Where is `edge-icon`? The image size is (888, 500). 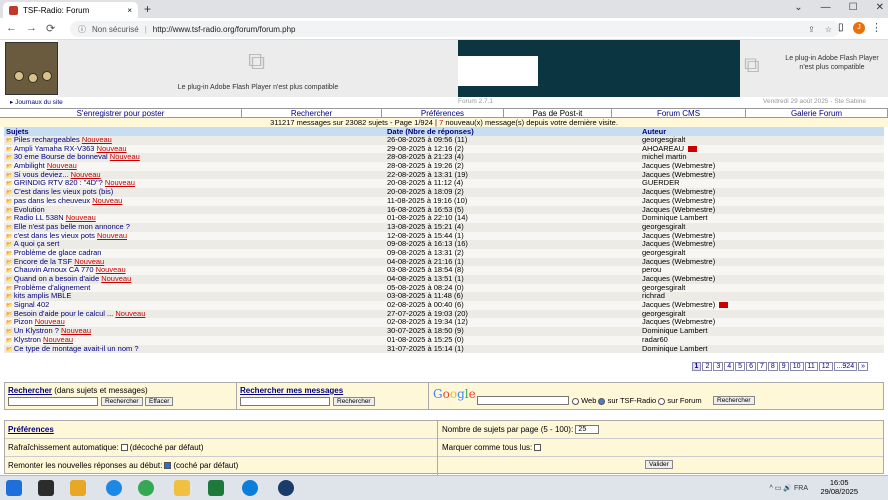 edge-icon is located at coordinates (250, 488).